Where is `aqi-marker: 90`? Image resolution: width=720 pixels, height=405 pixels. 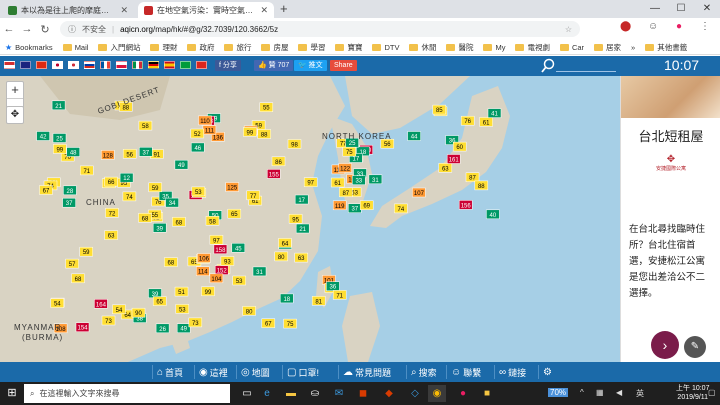
aqi-marker: 90 is located at coordinates (138, 312).